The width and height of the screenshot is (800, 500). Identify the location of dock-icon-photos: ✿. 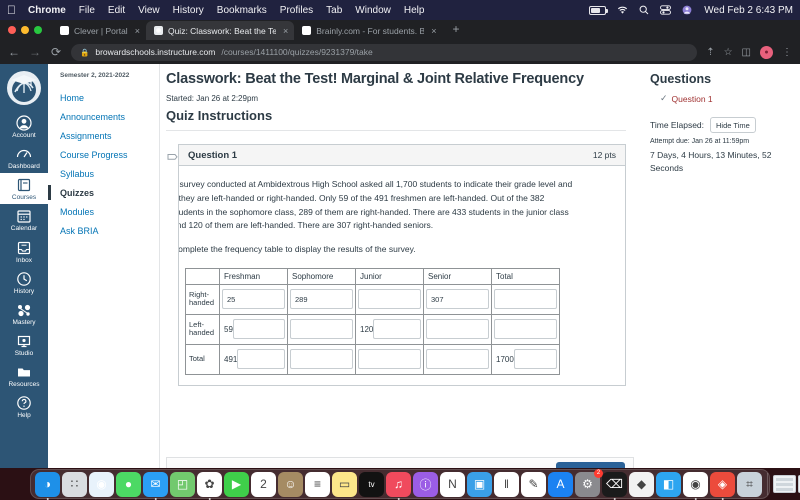
(209, 485).